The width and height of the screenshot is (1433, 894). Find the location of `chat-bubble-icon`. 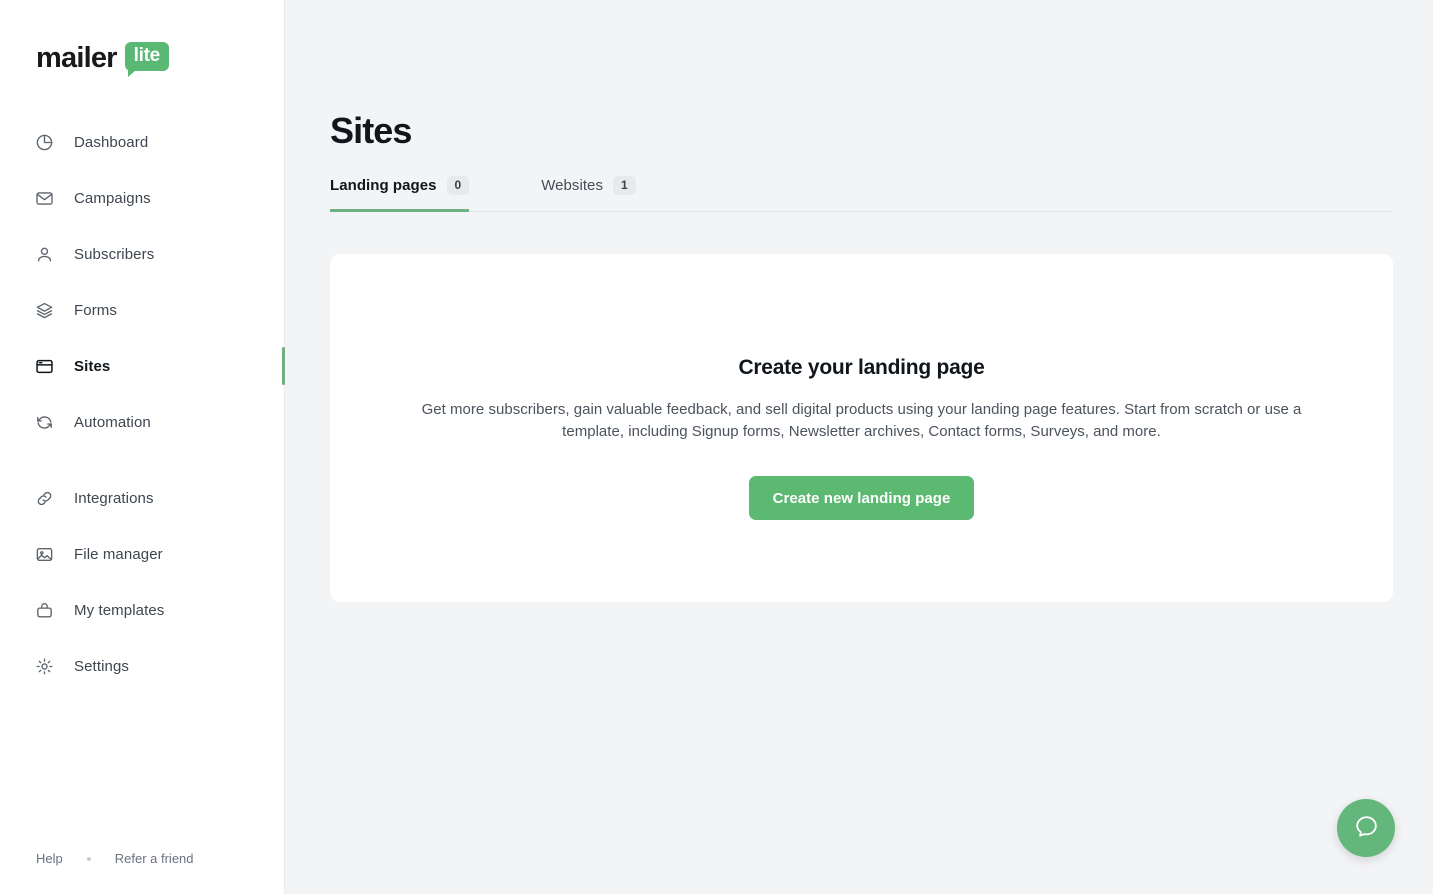

chat-bubble-icon is located at coordinates (1366, 828).